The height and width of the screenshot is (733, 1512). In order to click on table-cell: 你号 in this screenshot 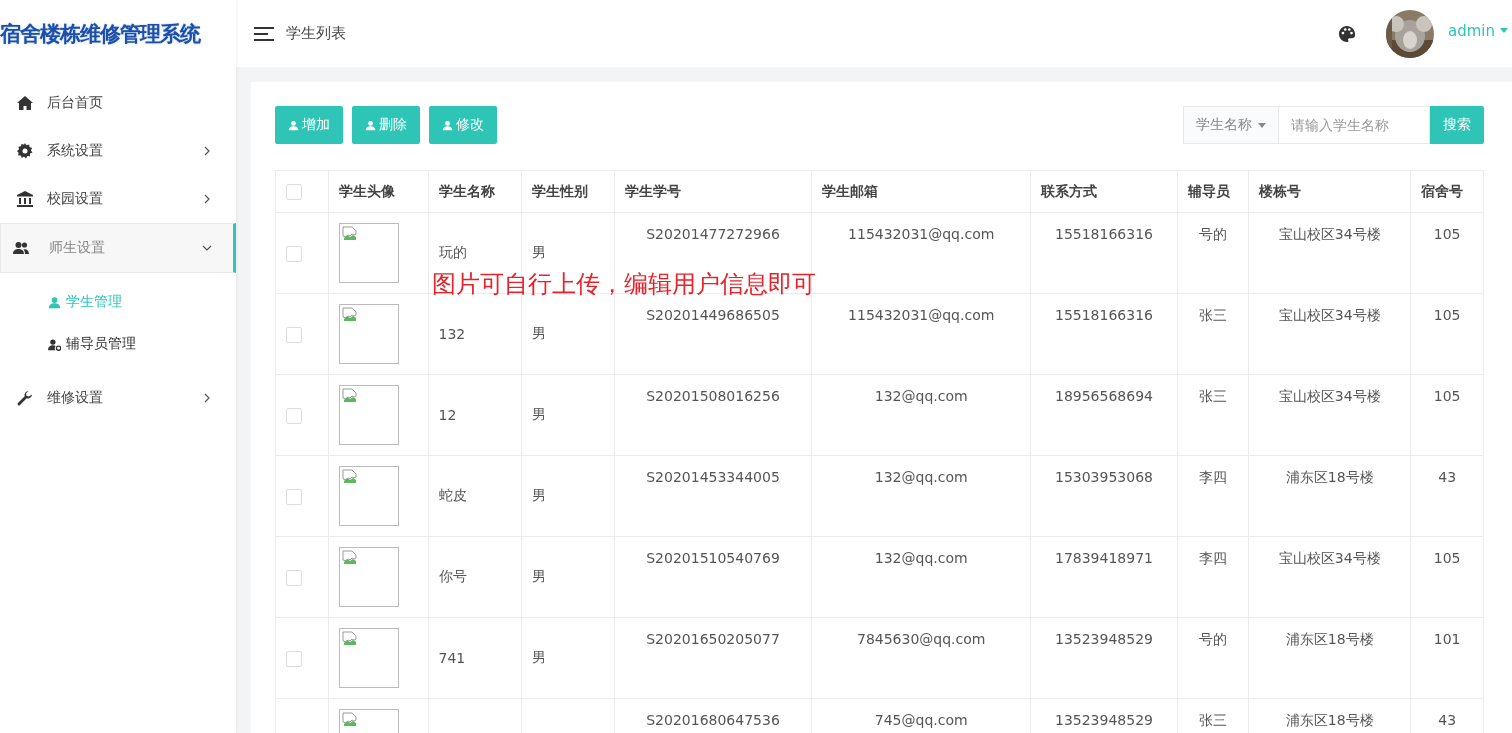, I will do `click(452, 576)`.